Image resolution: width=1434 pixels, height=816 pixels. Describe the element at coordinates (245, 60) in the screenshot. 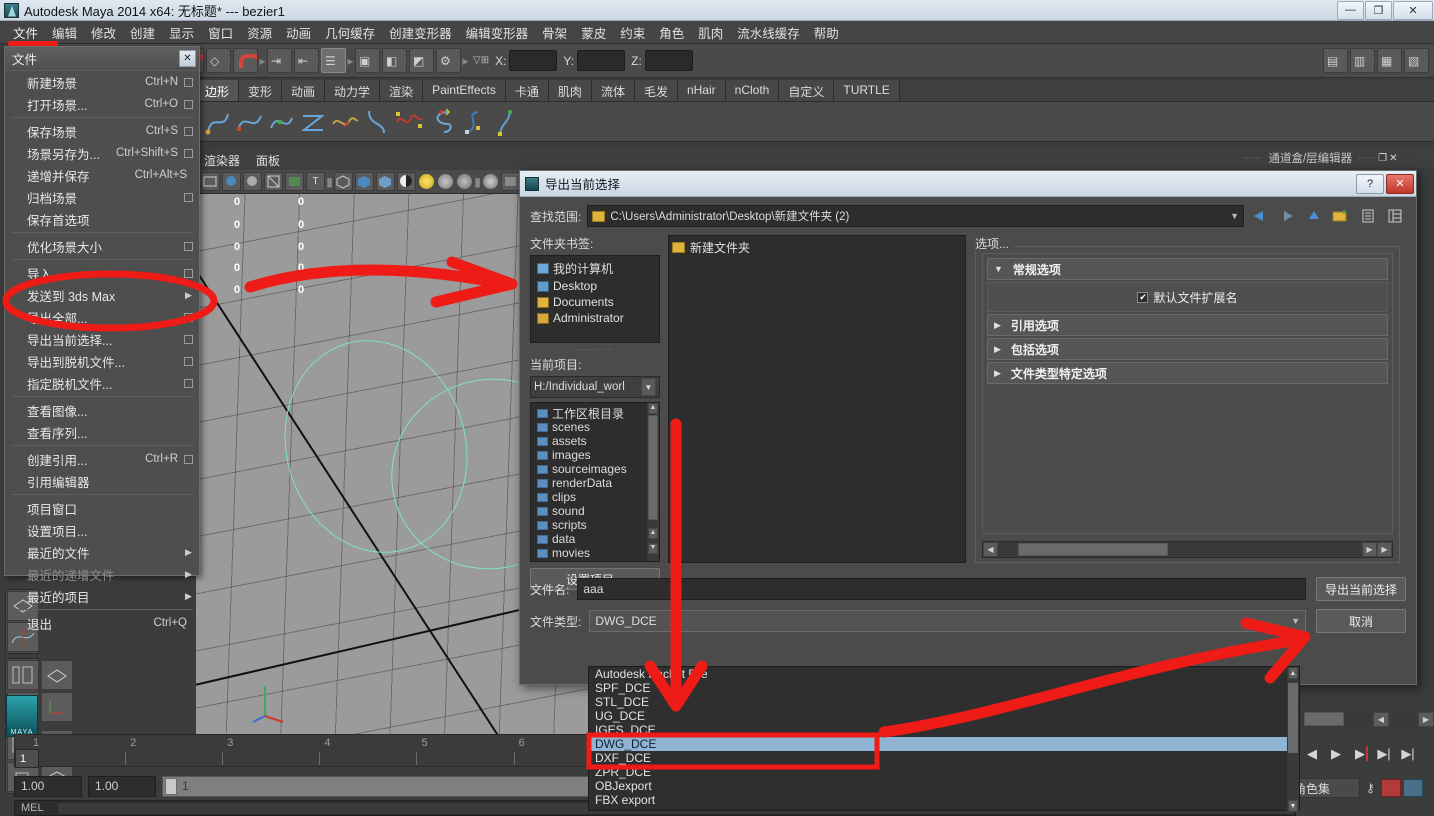

I see `snap-live-button` at that location.